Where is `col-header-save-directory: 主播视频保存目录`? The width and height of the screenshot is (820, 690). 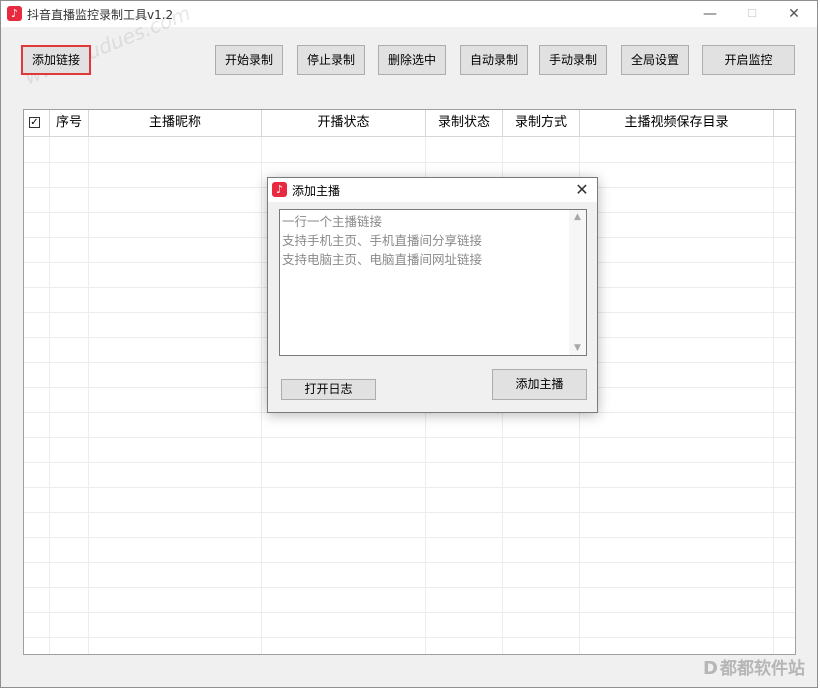
col-header-save-directory: 主播视频保存目录 is located at coordinates (677, 123).